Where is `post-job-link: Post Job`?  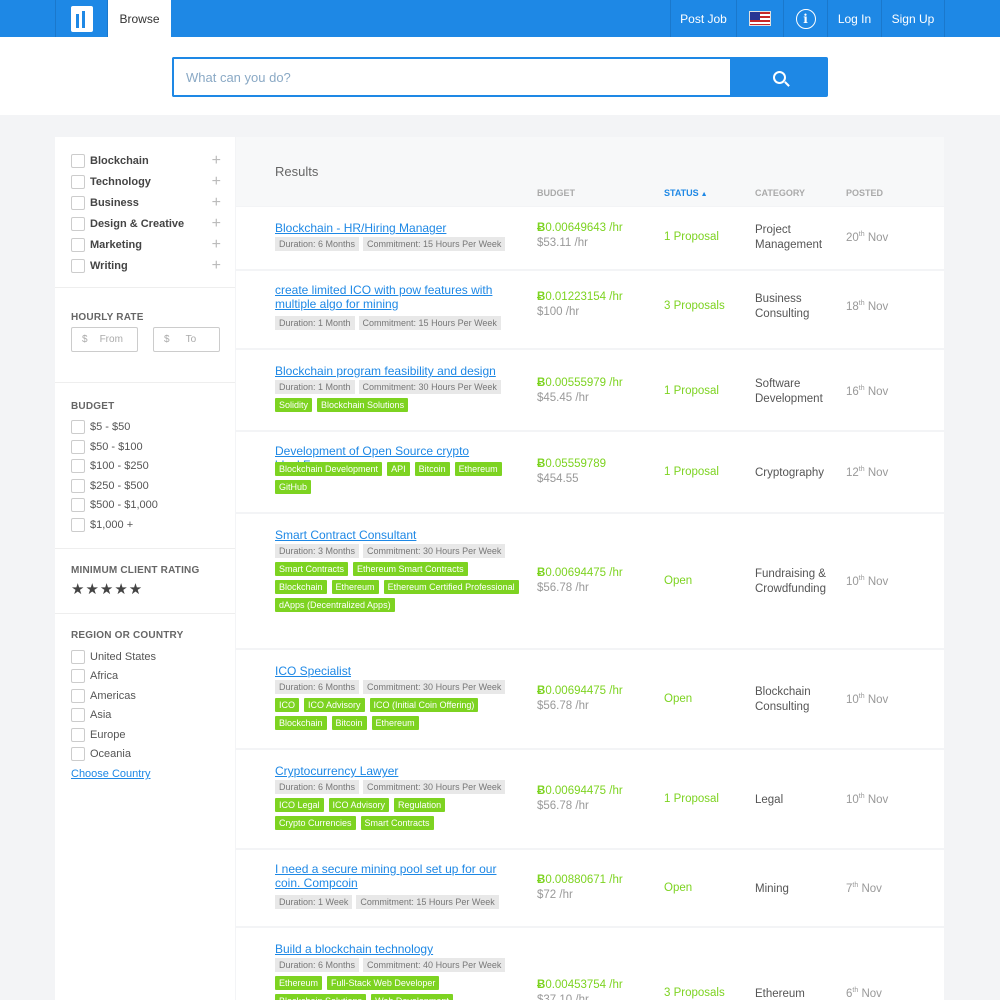
post-job-link: Post Job is located at coordinates (703, 18).